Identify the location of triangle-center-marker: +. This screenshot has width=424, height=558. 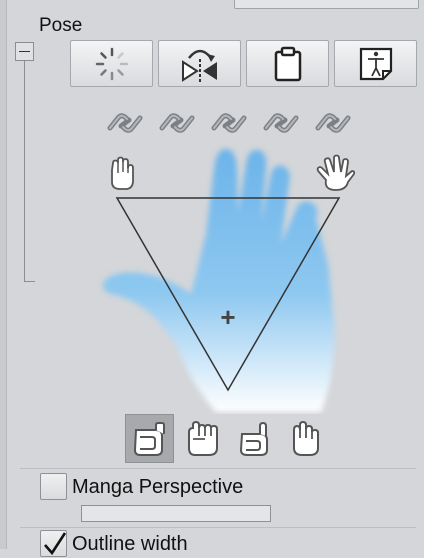
(227, 317).